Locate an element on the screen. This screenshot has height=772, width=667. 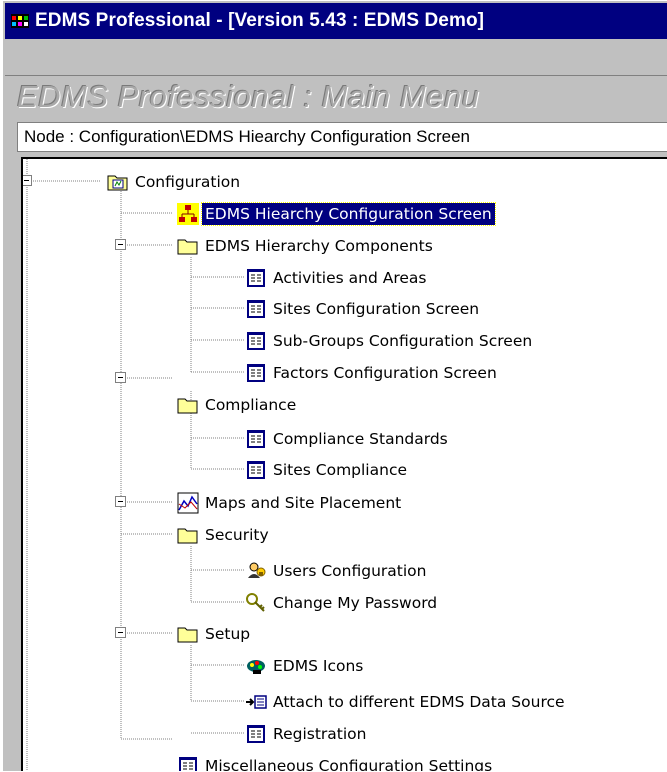
hierarchy-icon is located at coordinates (188, 214).